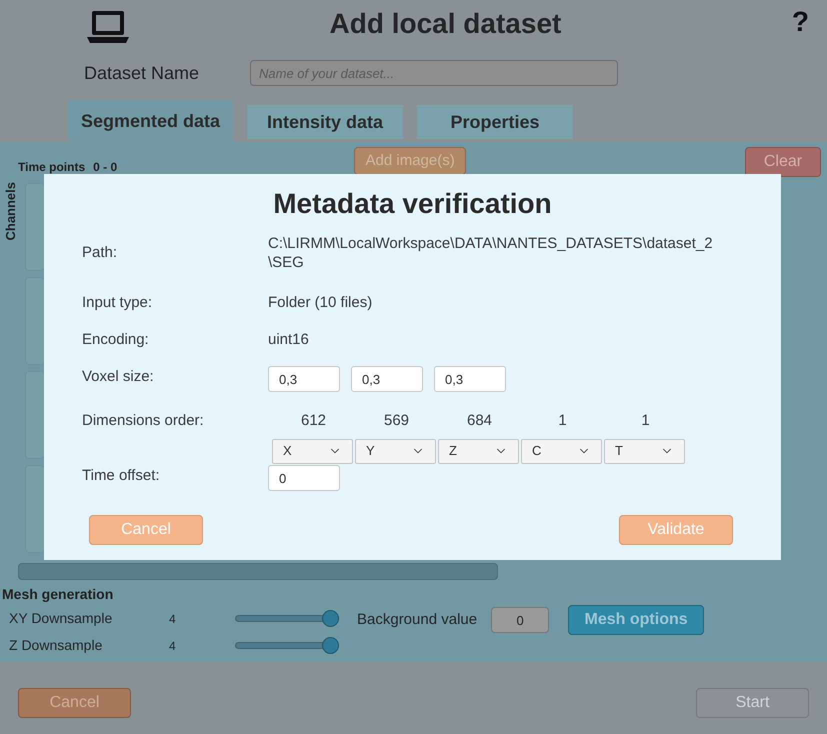 The height and width of the screenshot is (734, 827). Describe the element at coordinates (520, 620) in the screenshot. I see `background-value-field: 0` at that location.